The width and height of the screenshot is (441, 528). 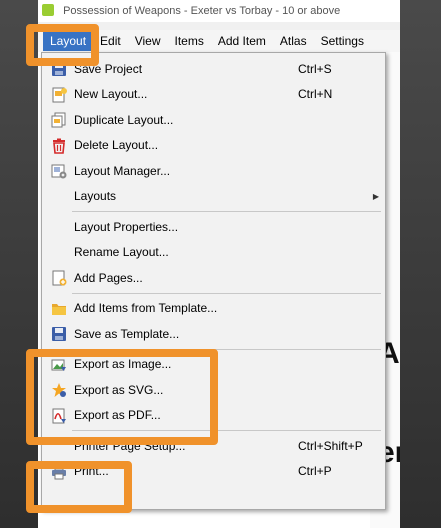 What do you see at coordinates (342, 41) in the screenshot?
I see `menu-settings: Settings` at bounding box center [342, 41].